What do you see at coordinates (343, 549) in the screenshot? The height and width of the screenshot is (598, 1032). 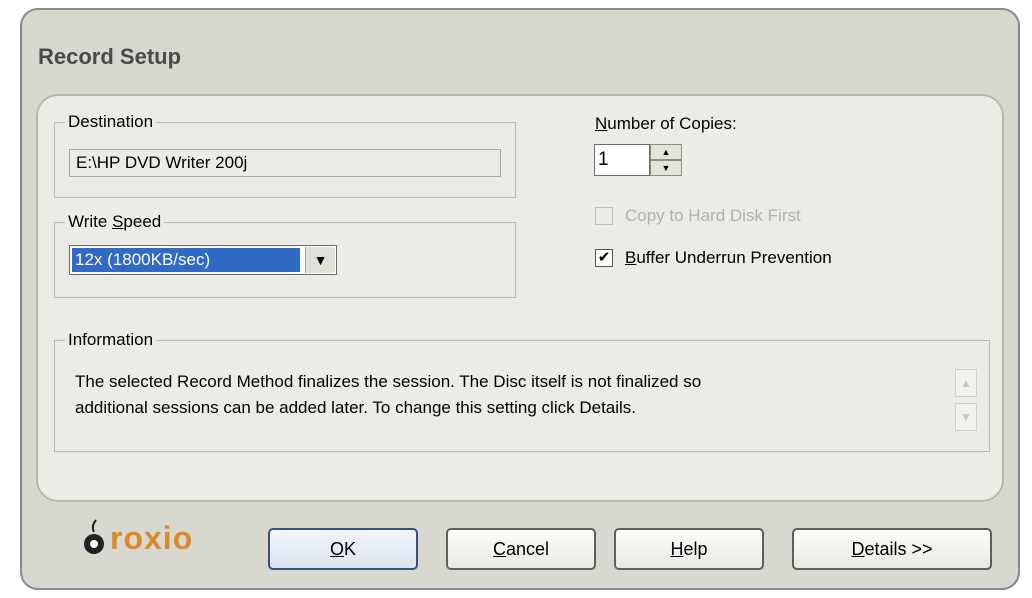 I see `ok-button: OK` at bounding box center [343, 549].